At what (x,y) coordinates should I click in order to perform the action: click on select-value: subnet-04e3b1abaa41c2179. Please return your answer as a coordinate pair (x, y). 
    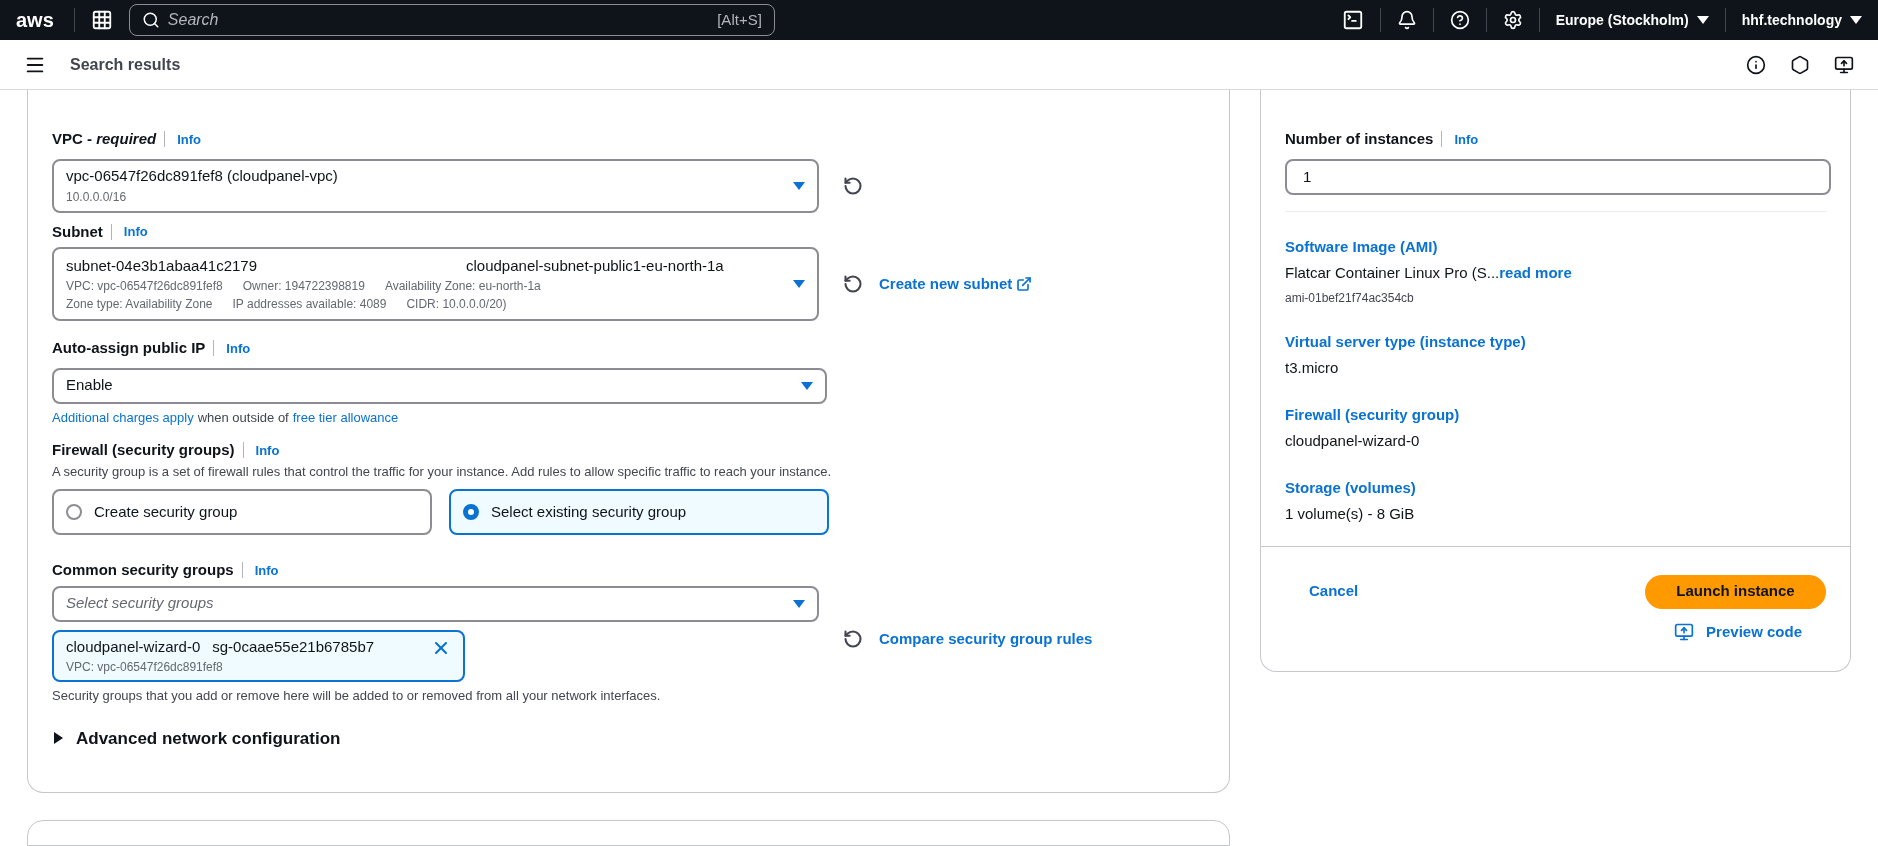
    Looking at the image, I should click on (162, 265).